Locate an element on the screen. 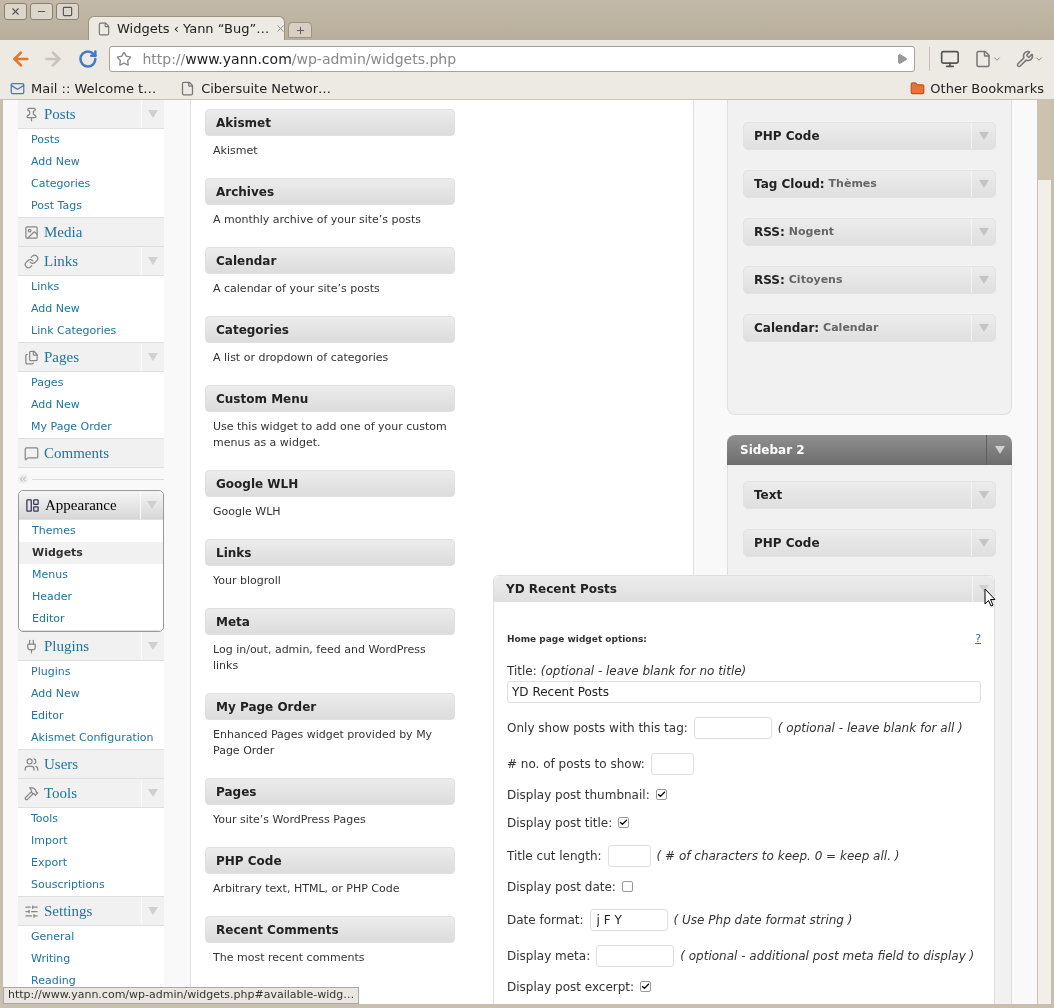 Image resolution: width=1054 pixels, height=1008 pixels. submenu-item: General is located at coordinates (91, 937).